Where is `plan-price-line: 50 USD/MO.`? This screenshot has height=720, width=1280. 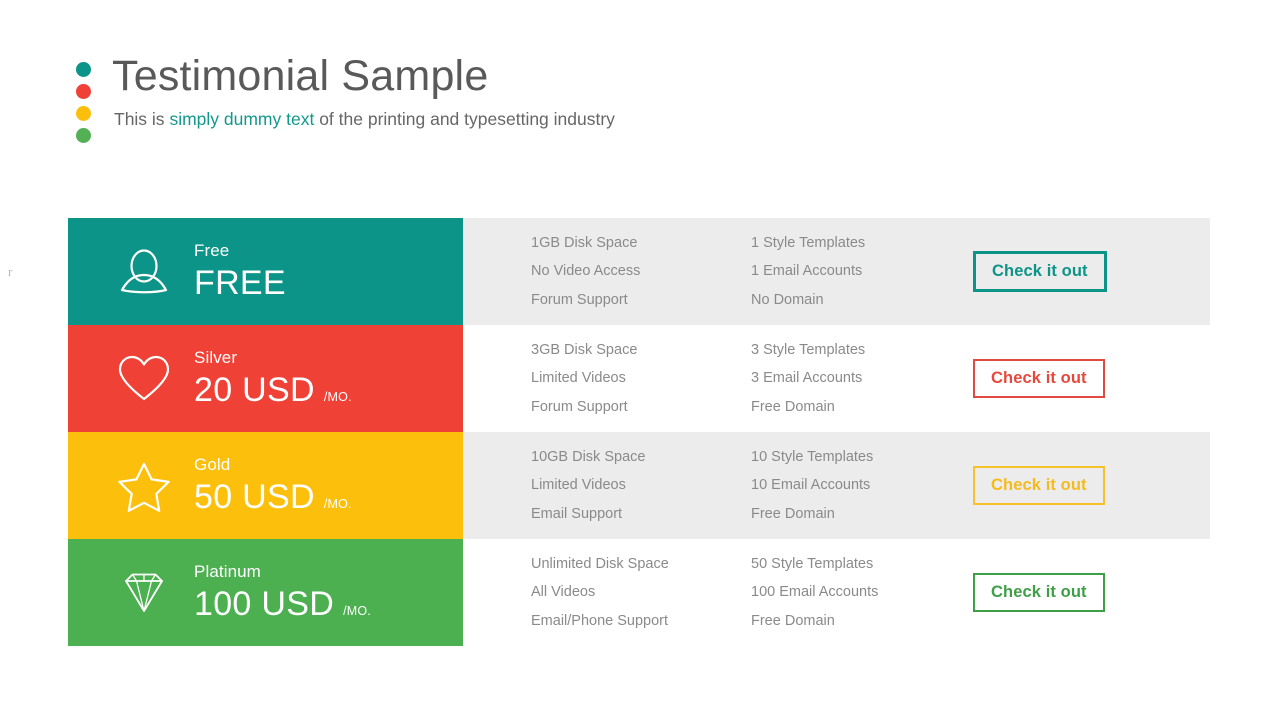
plan-price-line: 50 USD/MO. is located at coordinates (273, 497).